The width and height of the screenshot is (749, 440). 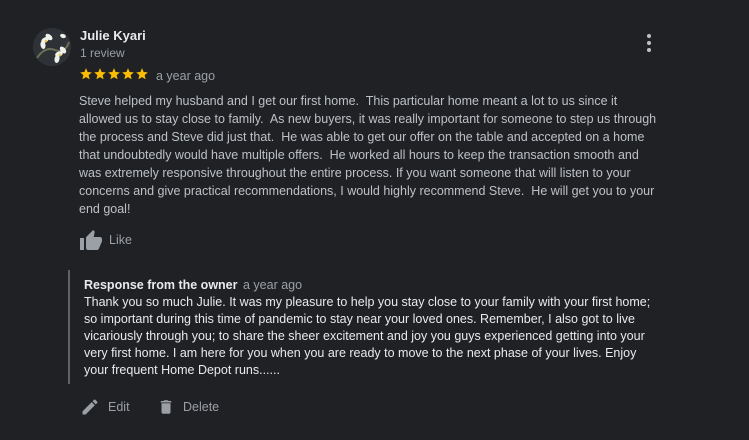 I want to click on trash-icon, so click(x=166, y=407).